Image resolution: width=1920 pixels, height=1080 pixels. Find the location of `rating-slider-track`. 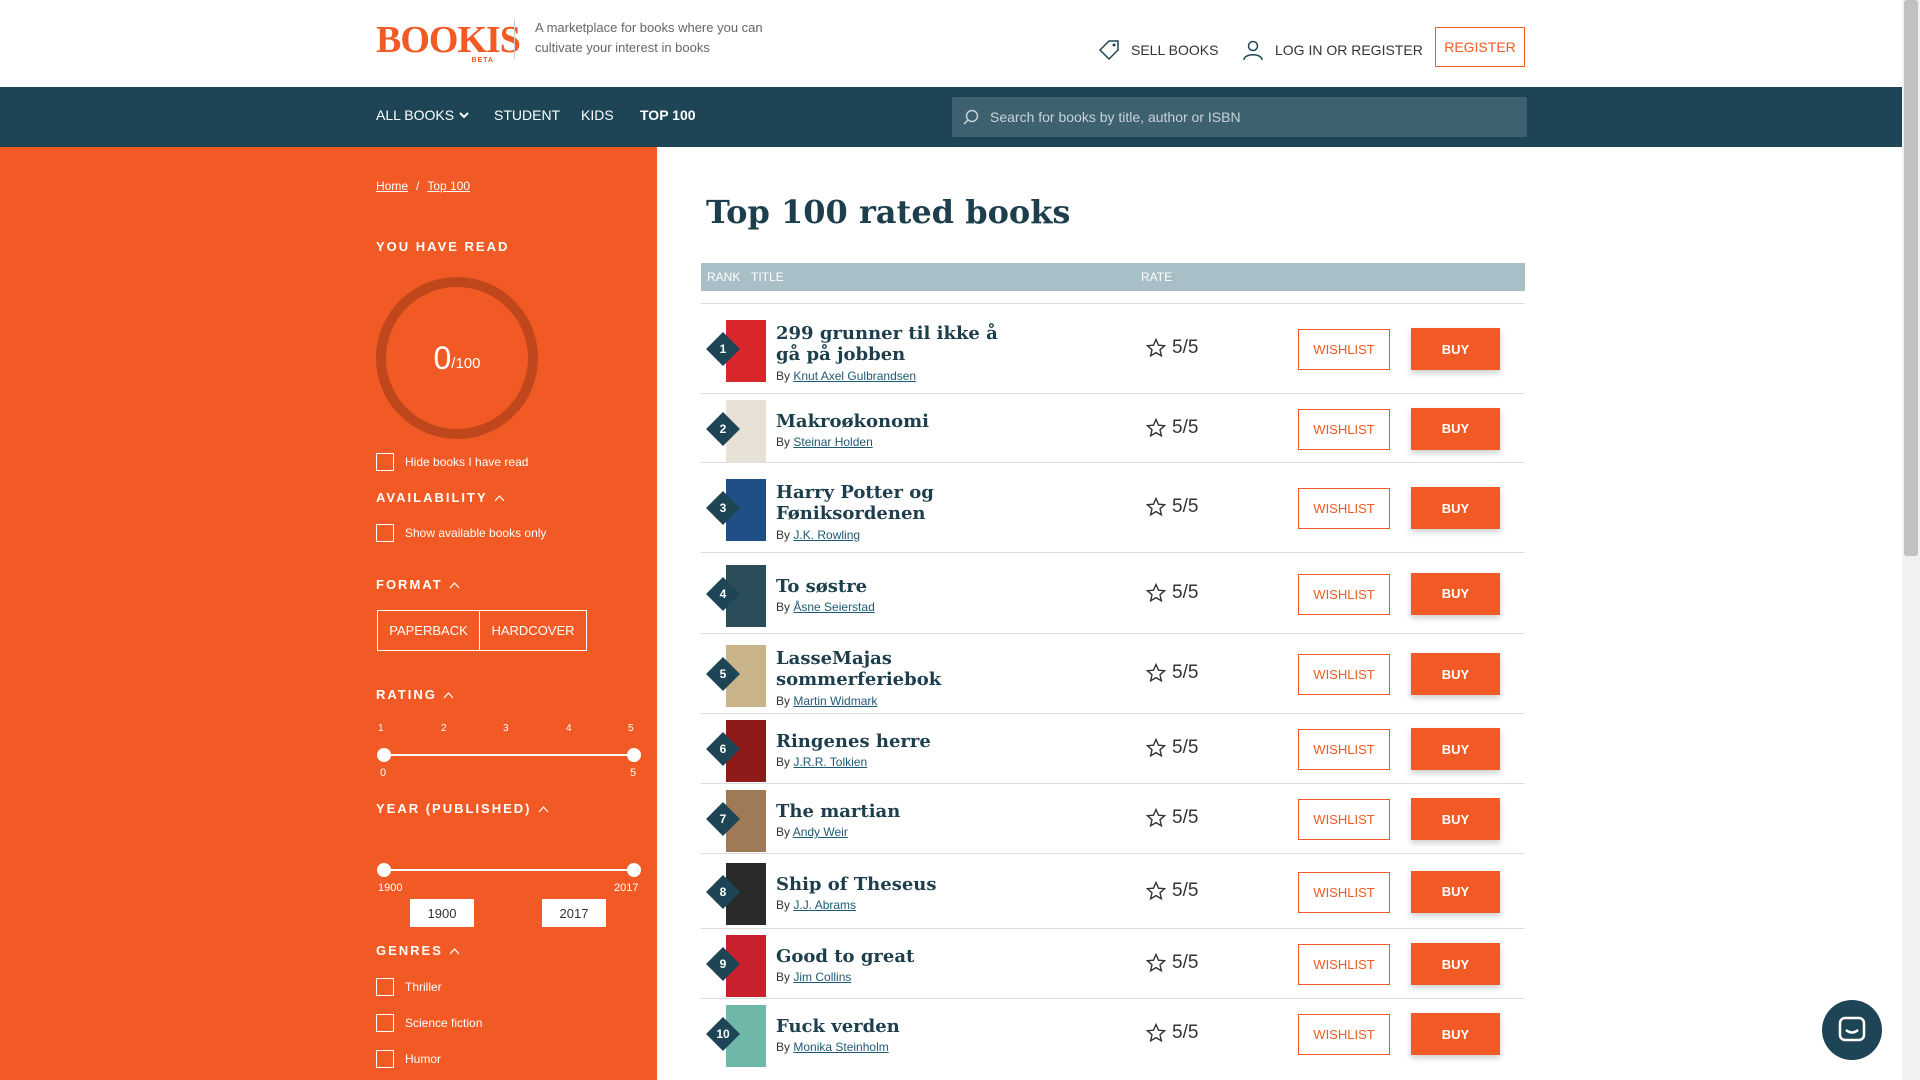

rating-slider-track is located at coordinates (509, 755).